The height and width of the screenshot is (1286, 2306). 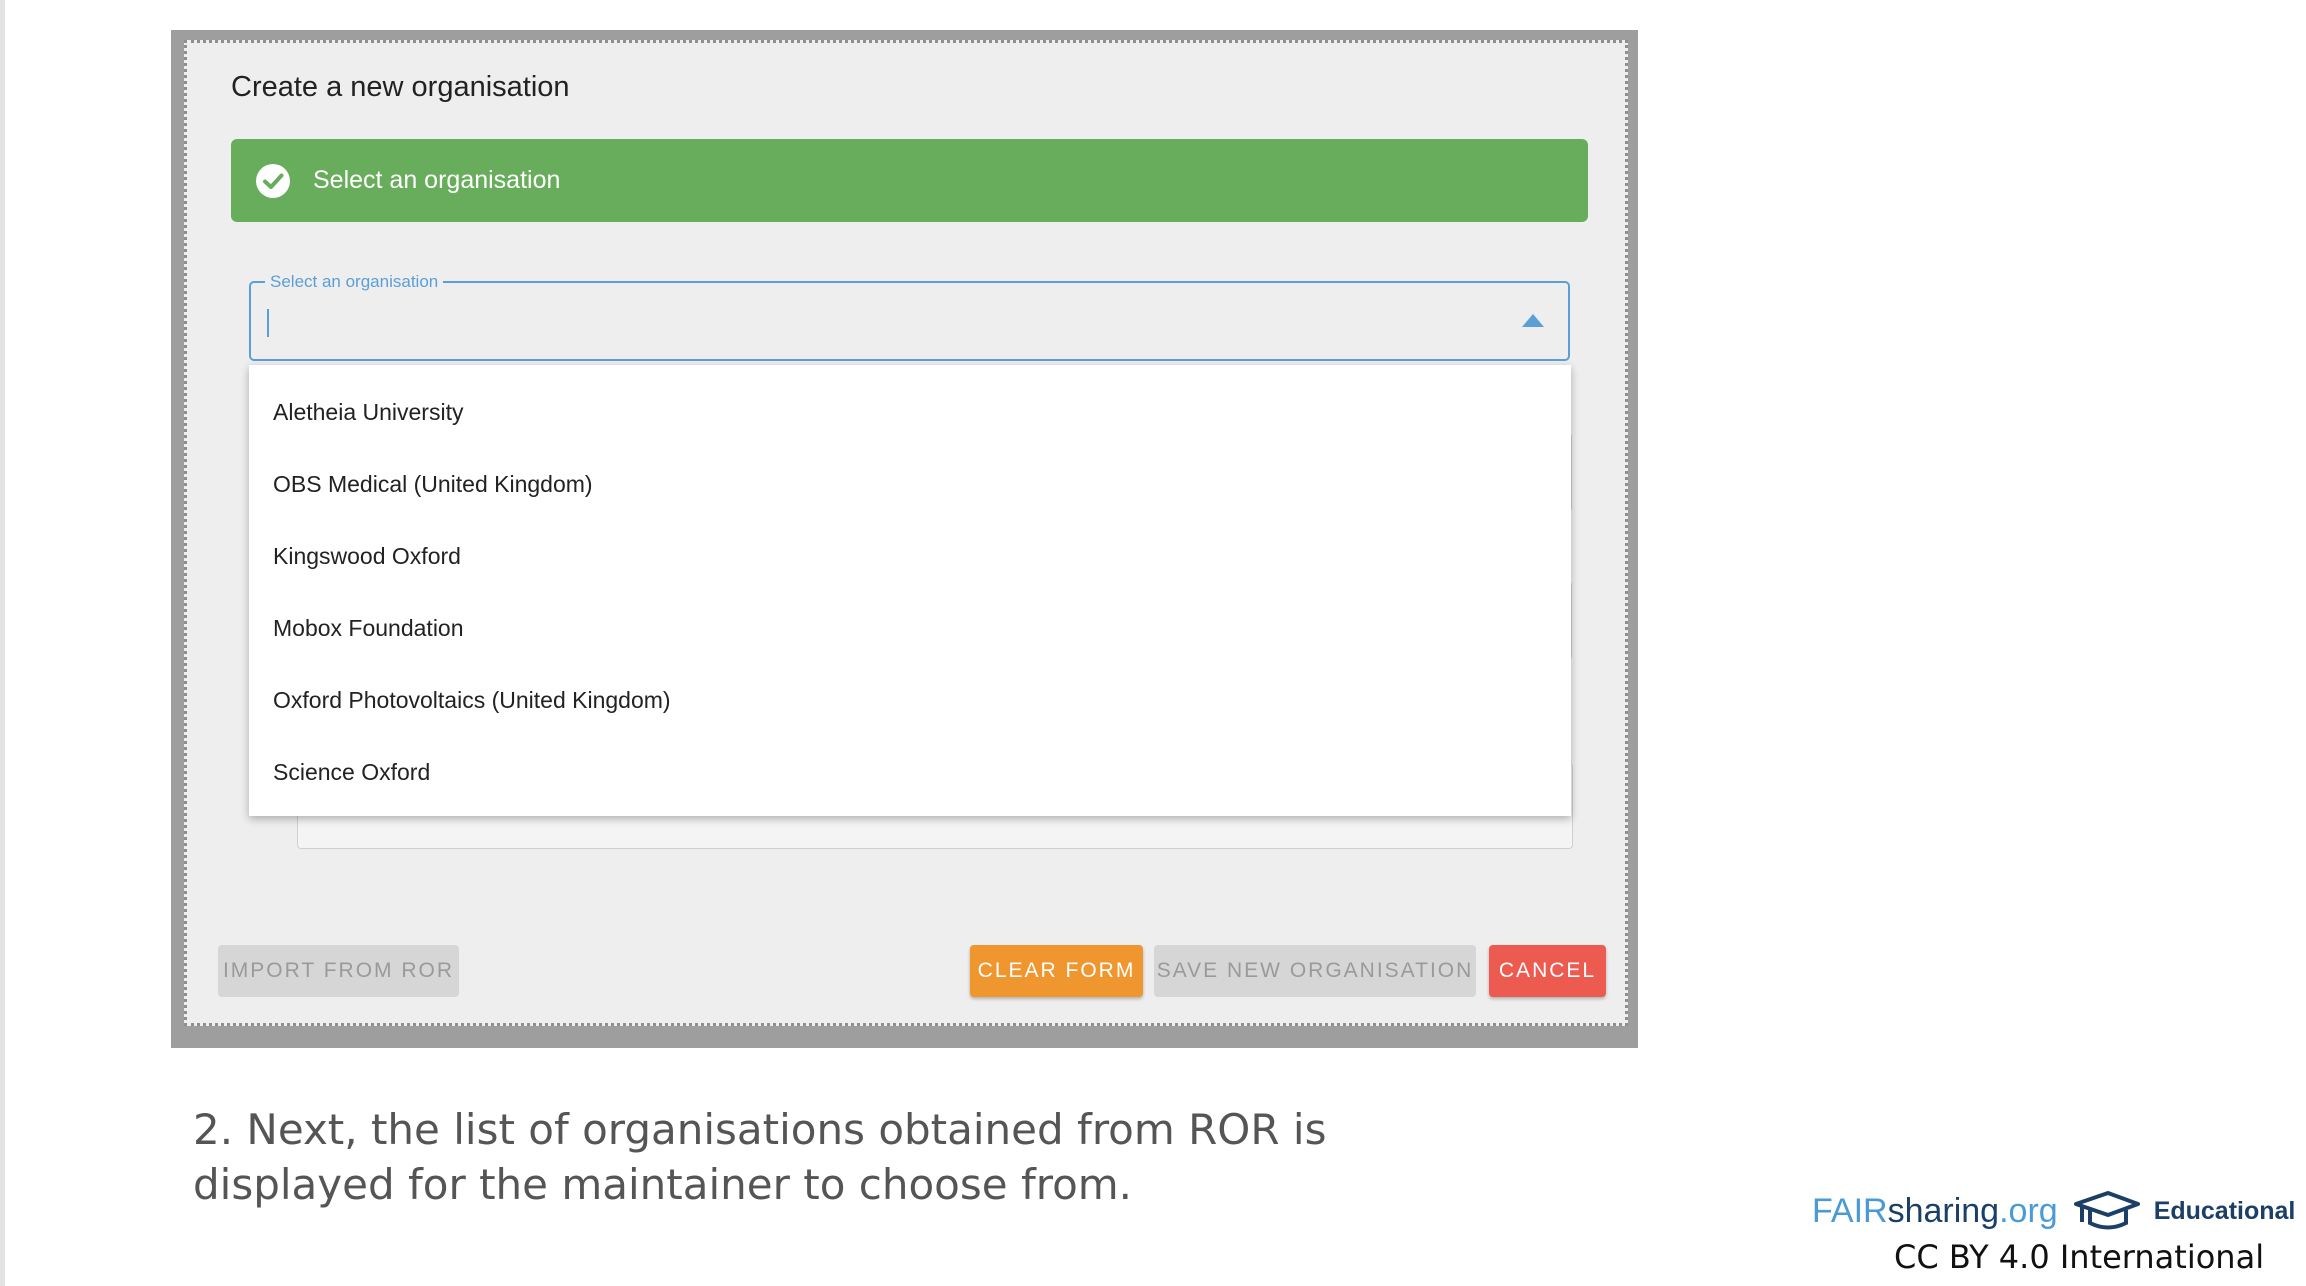 I want to click on brand-logo: FAIR sharing .org Educational, so click(x=2053, y=1211).